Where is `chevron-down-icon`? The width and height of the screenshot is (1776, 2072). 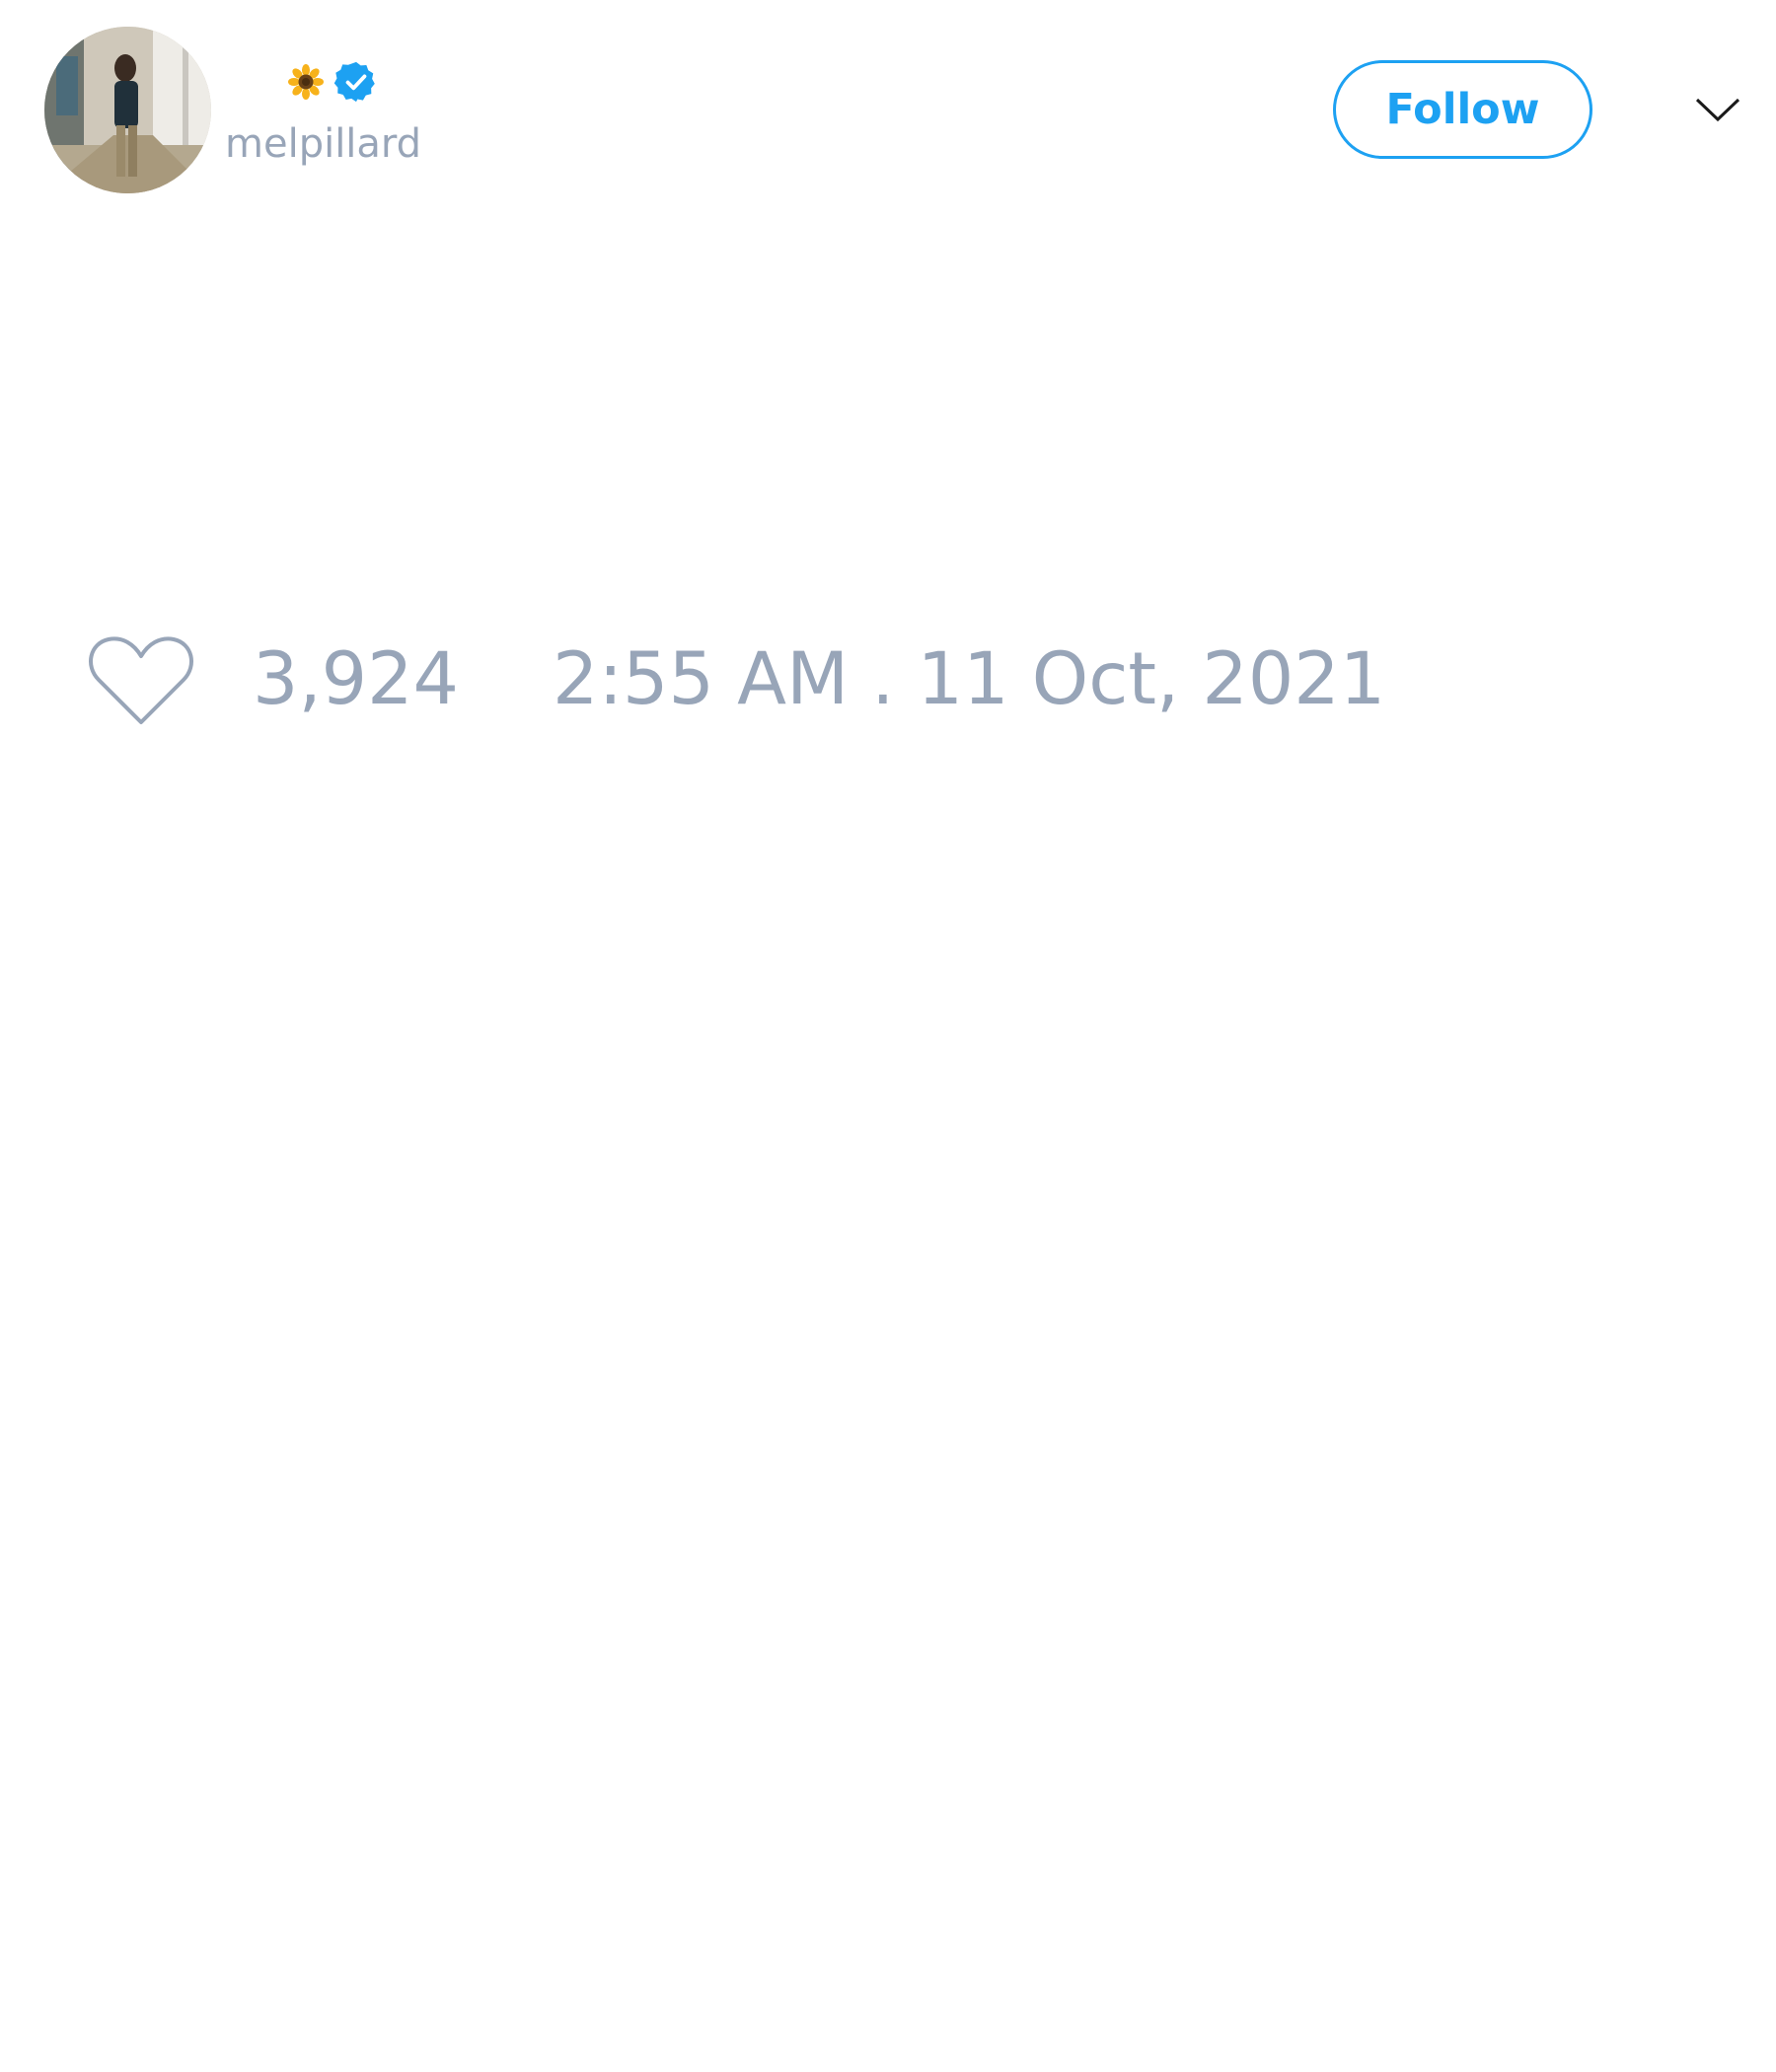
chevron-down-icon is located at coordinates (1718, 110).